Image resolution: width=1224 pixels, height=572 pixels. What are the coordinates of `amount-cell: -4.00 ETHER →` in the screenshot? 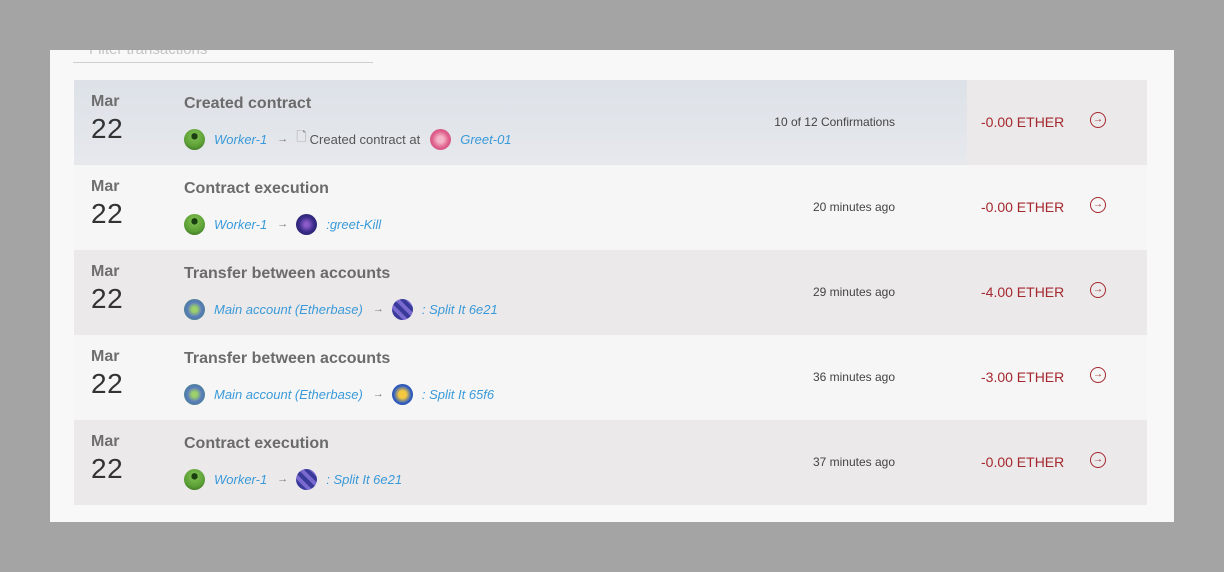 It's located at (1057, 292).